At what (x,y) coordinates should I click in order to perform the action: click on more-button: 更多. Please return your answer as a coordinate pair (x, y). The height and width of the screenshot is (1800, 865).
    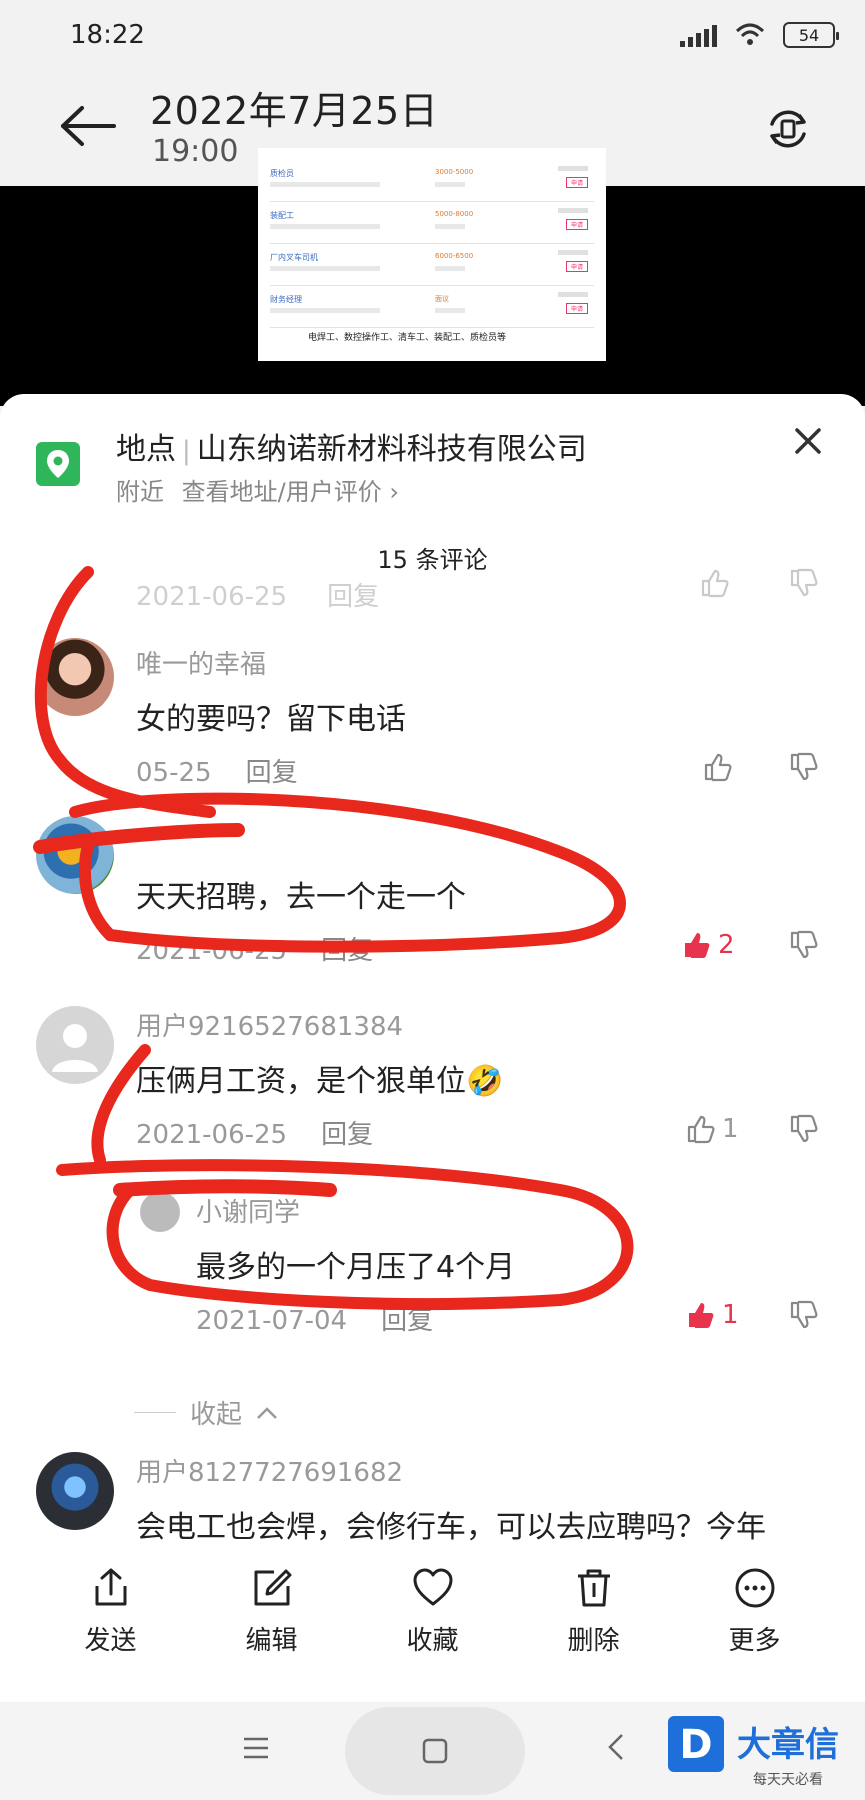
    Looking at the image, I should click on (755, 1615).